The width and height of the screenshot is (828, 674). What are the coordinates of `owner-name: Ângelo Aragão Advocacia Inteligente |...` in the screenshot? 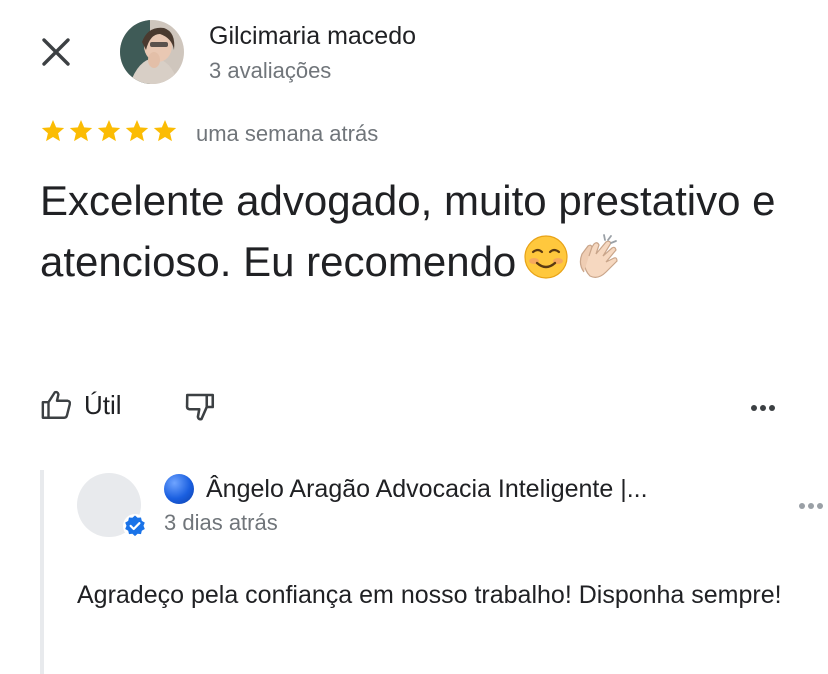 It's located at (406, 489).